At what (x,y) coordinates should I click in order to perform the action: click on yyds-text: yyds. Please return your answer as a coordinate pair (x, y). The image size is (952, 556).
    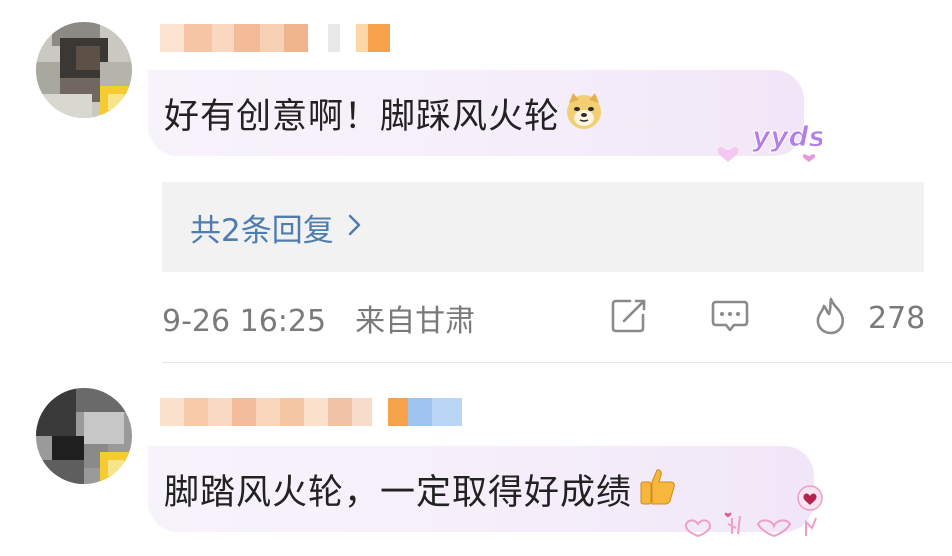
    Looking at the image, I should click on (787, 136).